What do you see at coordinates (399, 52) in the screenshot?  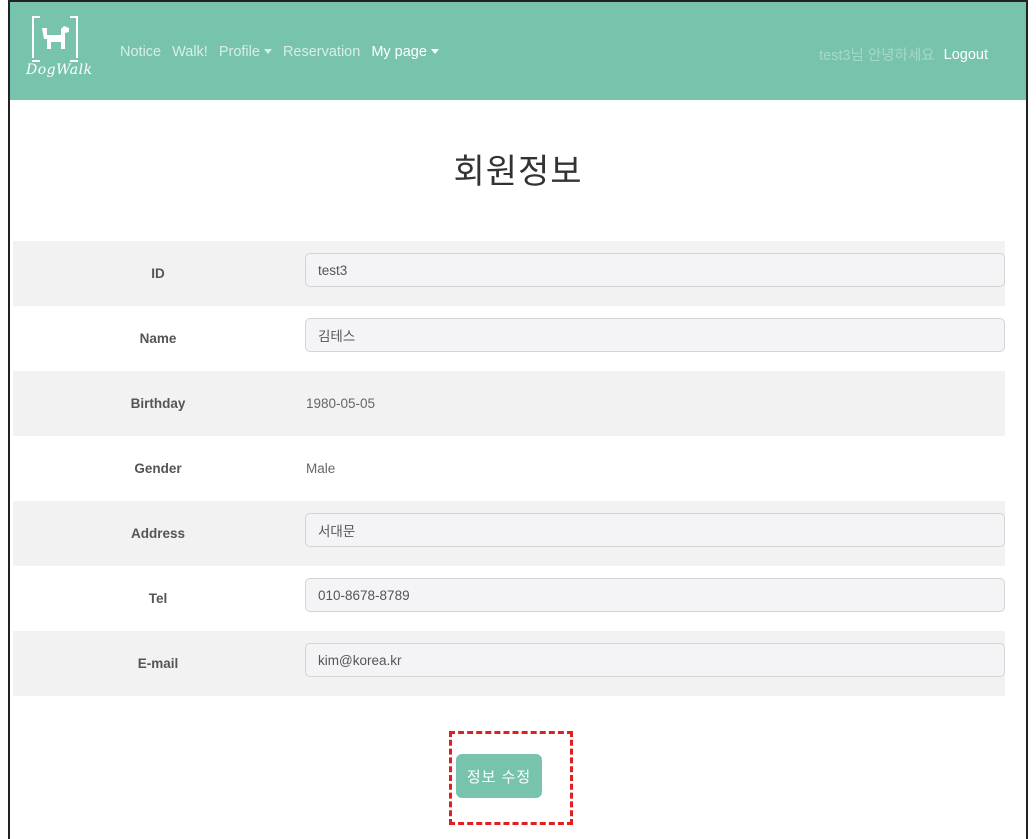 I see `nav-item-label: My page` at bounding box center [399, 52].